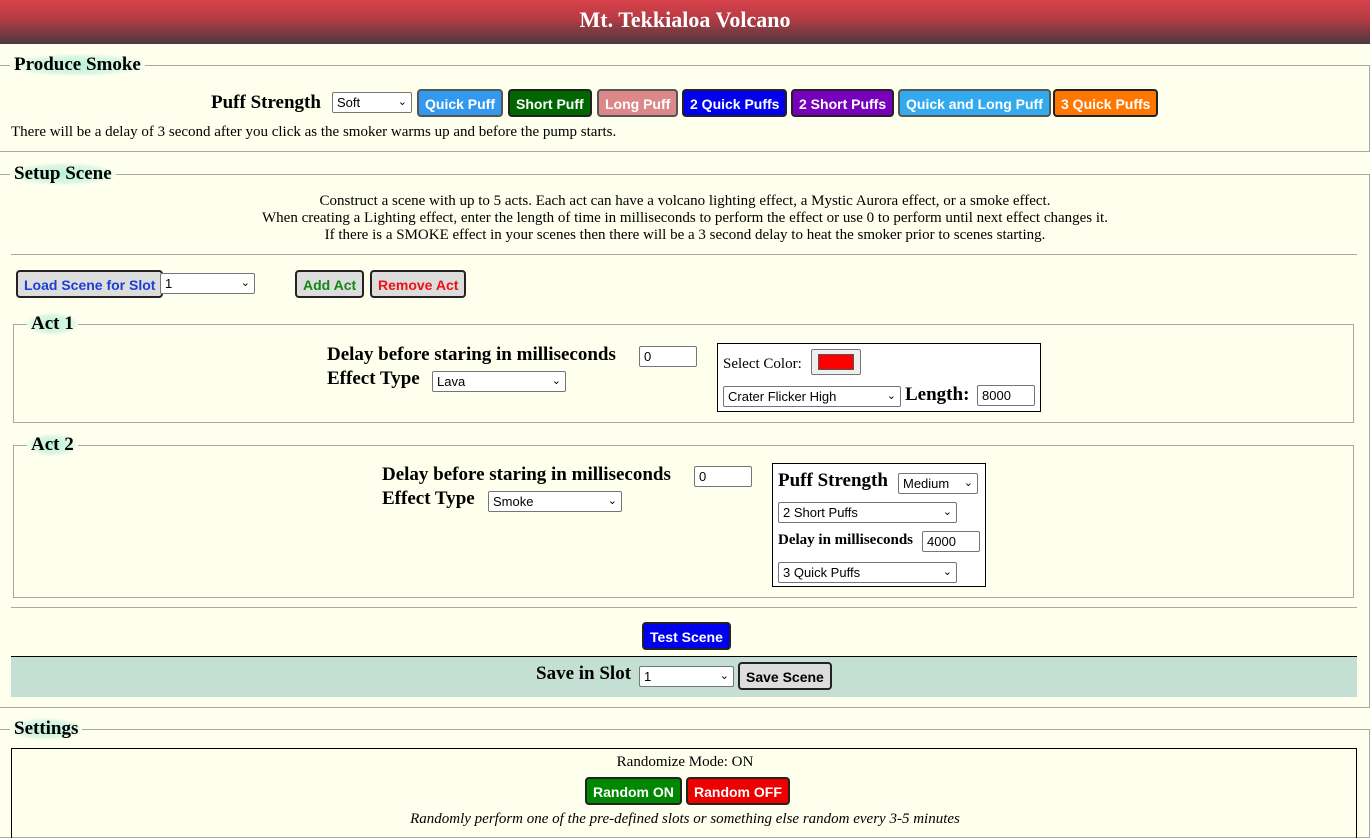 This screenshot has width=1370, height=838. Describe the element at coordinates (812, 396) in the screenshot. I see `act-1-effect-select: Crater Flicker High ⌄` at that location.